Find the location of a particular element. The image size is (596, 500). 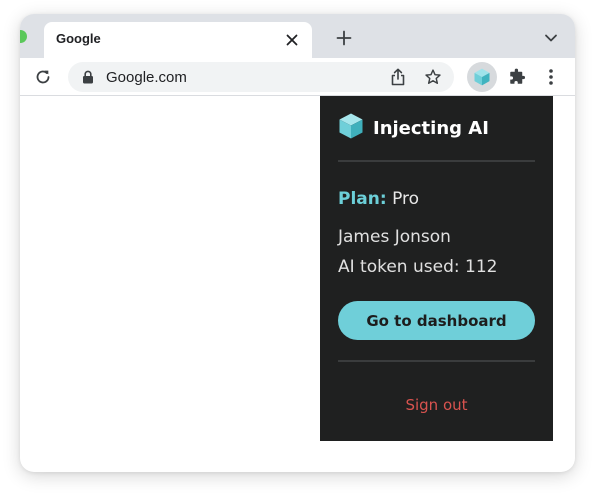

logo-icon is located at coordinates (351, 128).